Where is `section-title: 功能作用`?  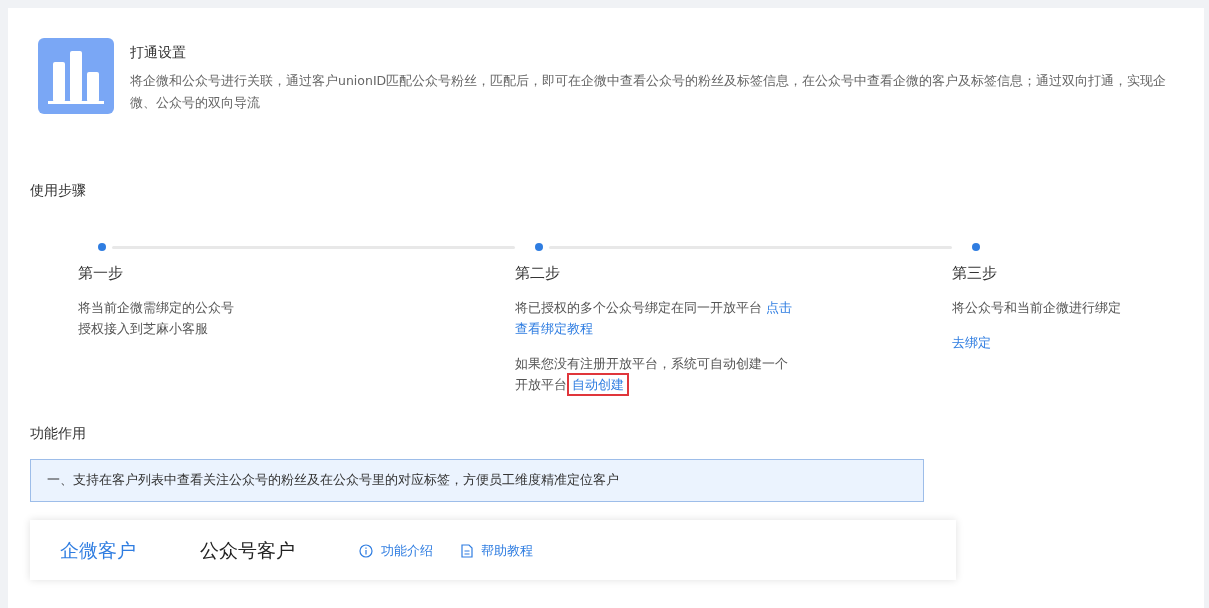
section-title: 功能作用 is located at coordinates (58, 434).